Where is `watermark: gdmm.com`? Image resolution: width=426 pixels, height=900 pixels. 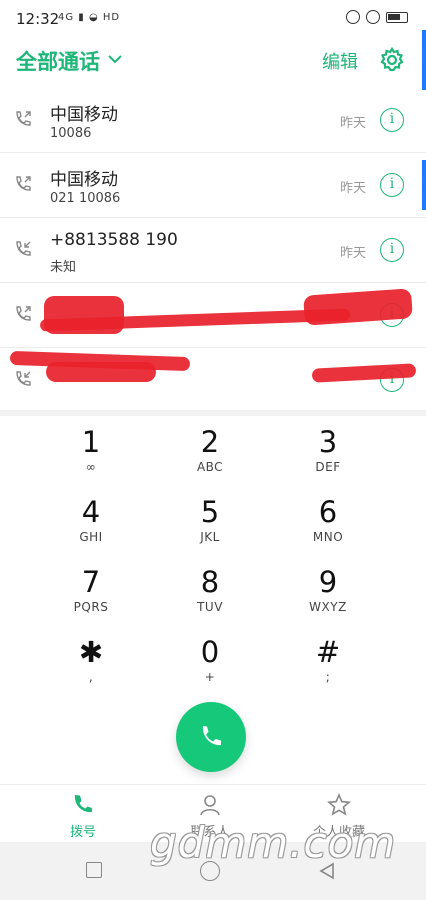
watermark: gdmm.com is located at coordinates (273, 842).